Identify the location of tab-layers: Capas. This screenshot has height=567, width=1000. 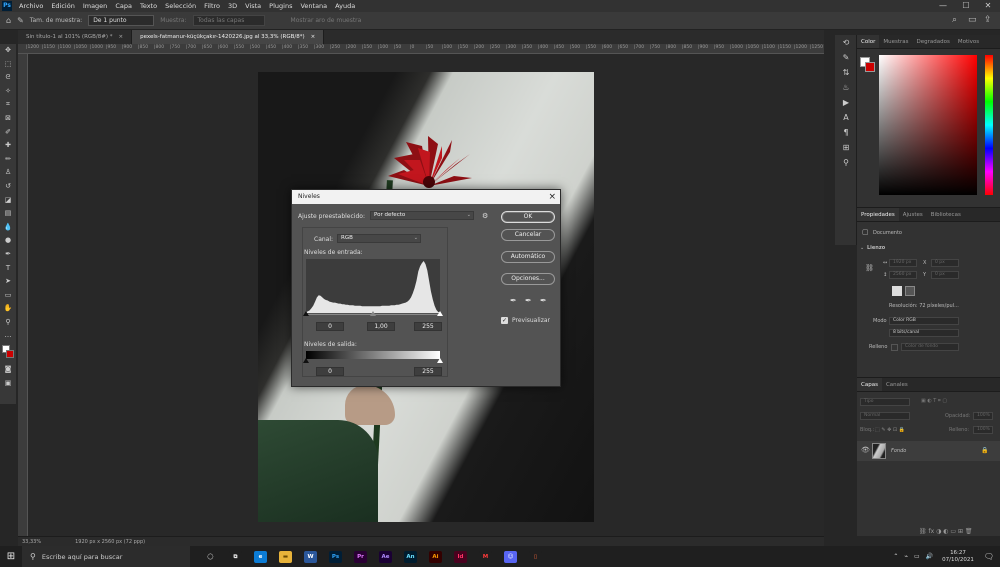
(869, 384).